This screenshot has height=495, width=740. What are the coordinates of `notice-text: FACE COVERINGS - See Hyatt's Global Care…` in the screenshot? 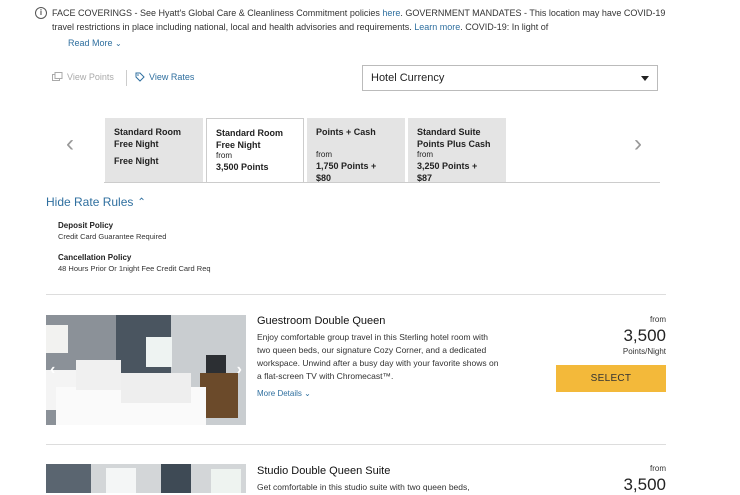 It's located at (217, 13).